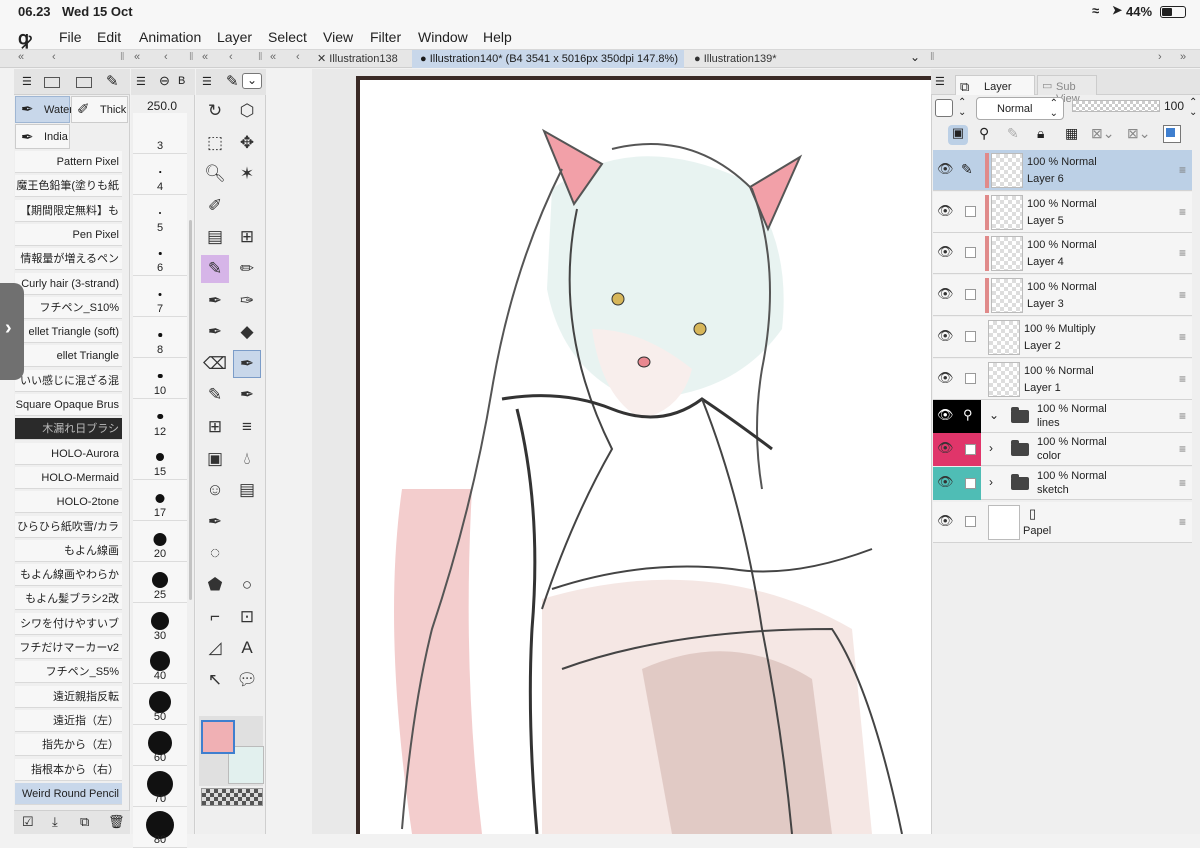  What do you see at coordinates (160, 337) in the screenshot?
I see `brush-size-item: 8` at bounding box center [160, 337].